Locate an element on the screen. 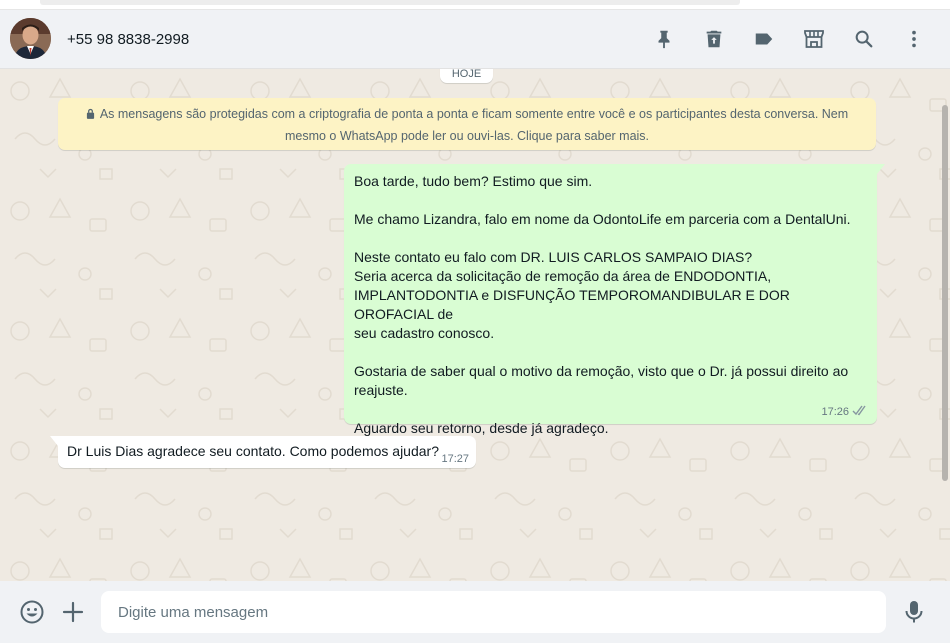 Image resolution: width=950 pixels, height=643 pixels. message-meta: 17:27 is located at coordinates (455, 459).